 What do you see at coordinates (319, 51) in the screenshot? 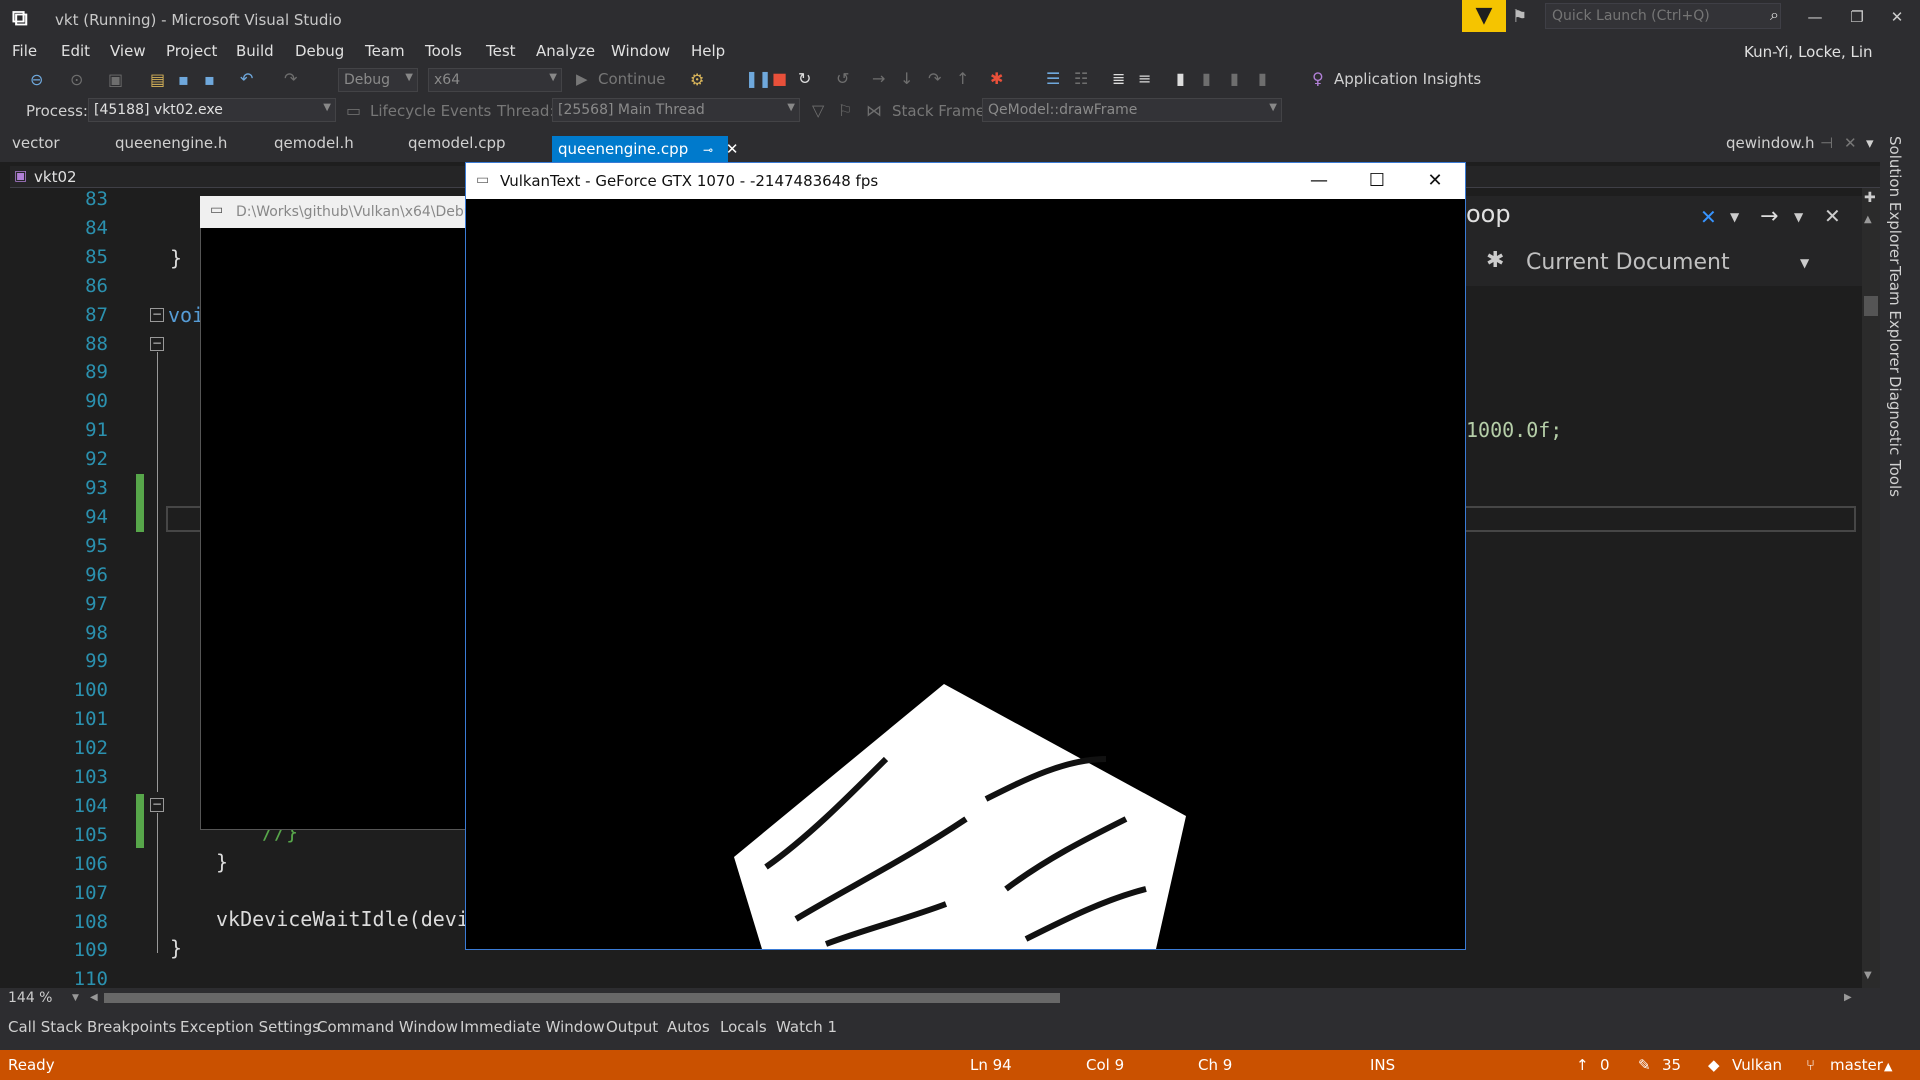
I see `menu-debug: Debug` at bounding box center [319, 51].